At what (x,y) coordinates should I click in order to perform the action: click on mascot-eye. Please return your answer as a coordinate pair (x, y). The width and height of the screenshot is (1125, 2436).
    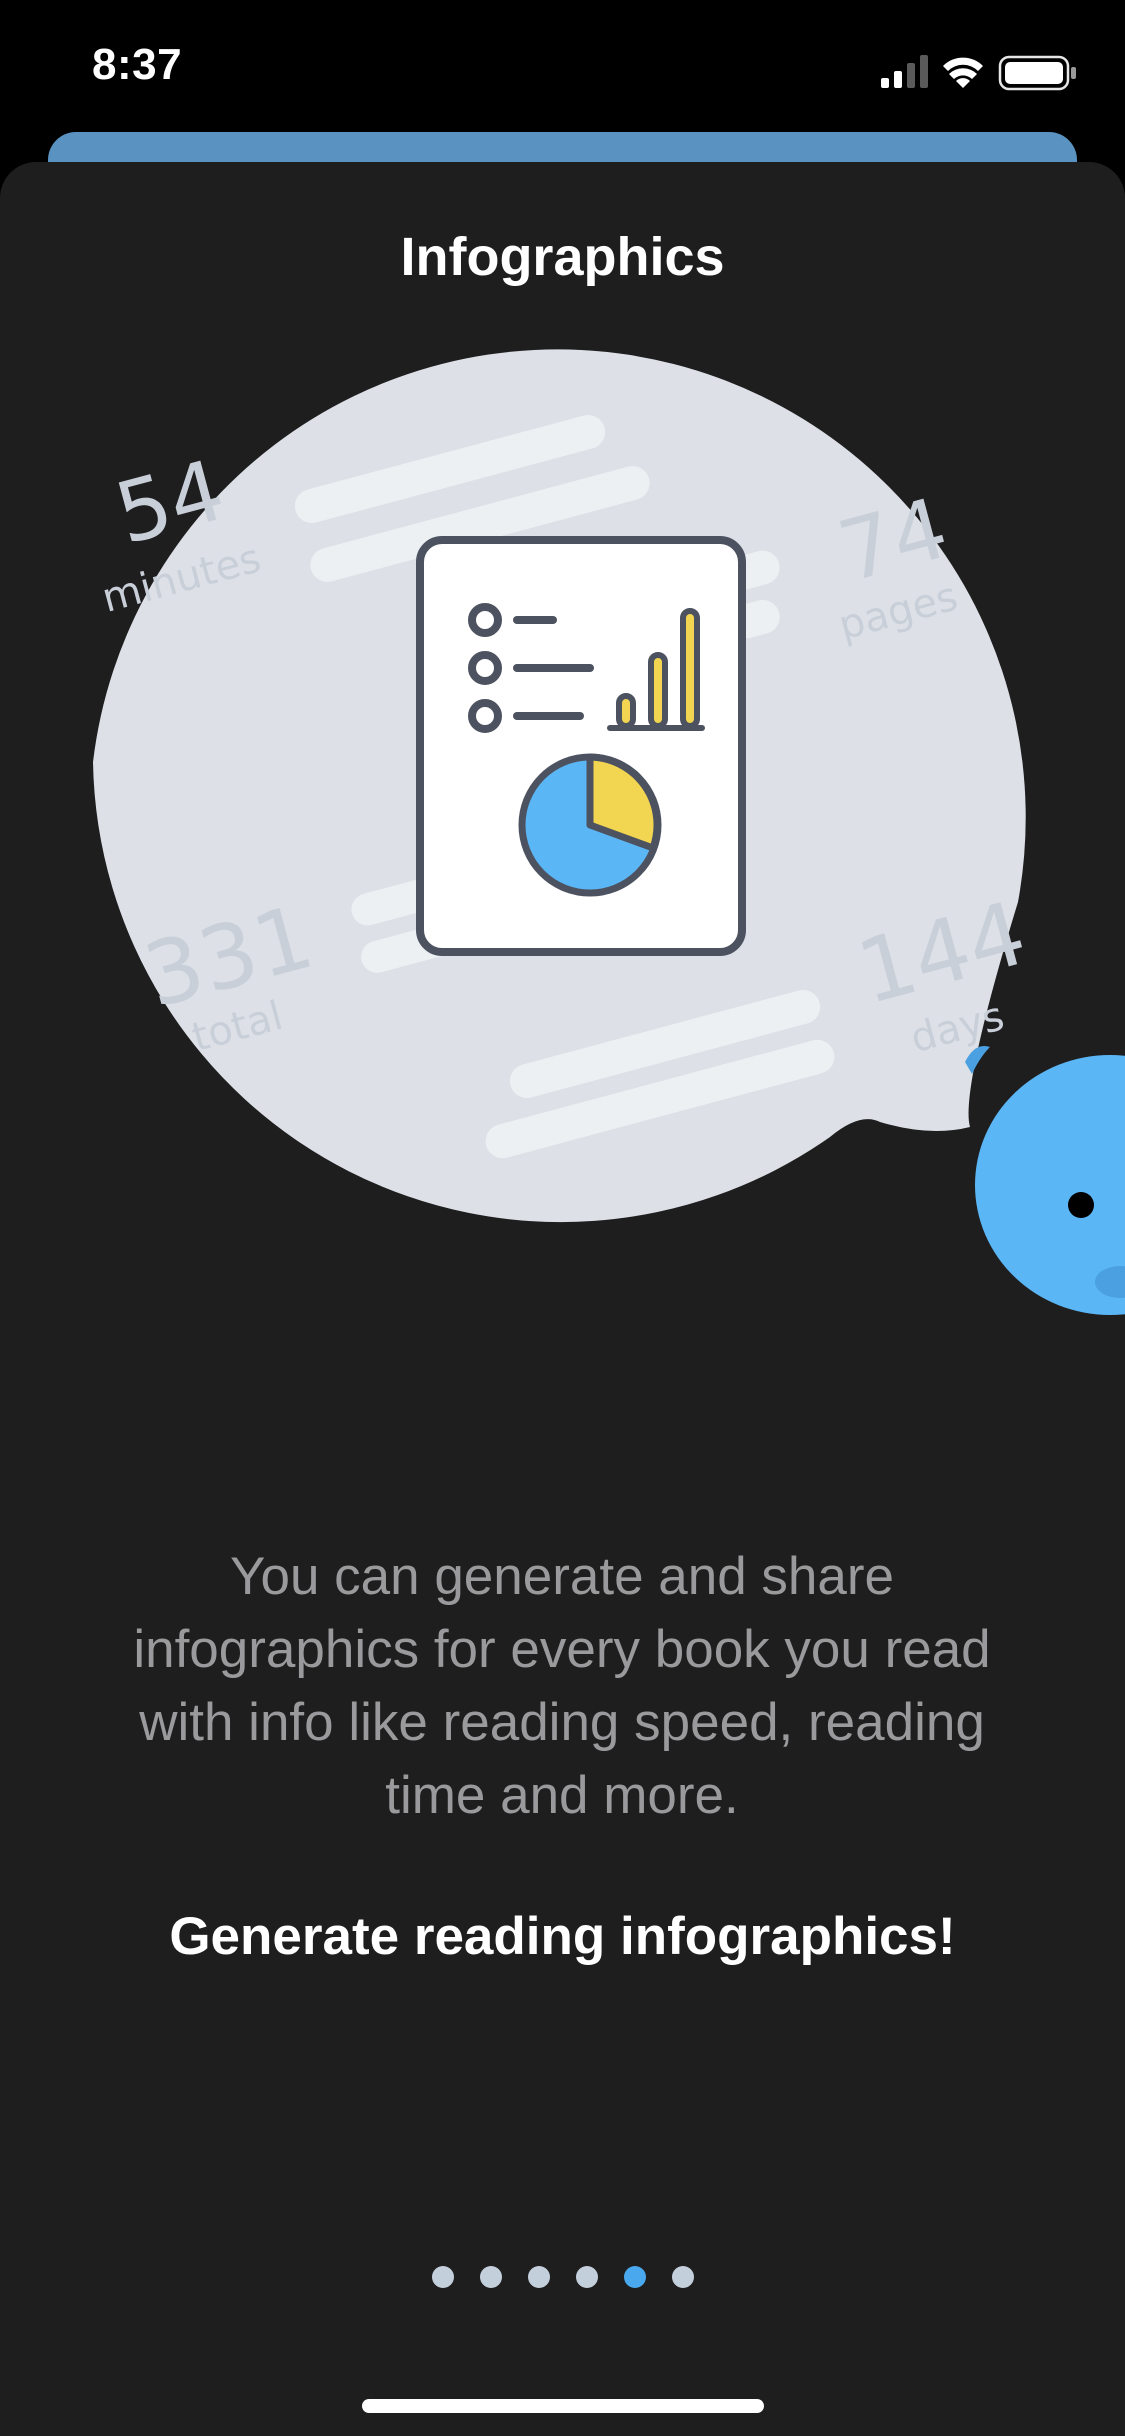
    Looking at the image, I should click on (1081, 1205).